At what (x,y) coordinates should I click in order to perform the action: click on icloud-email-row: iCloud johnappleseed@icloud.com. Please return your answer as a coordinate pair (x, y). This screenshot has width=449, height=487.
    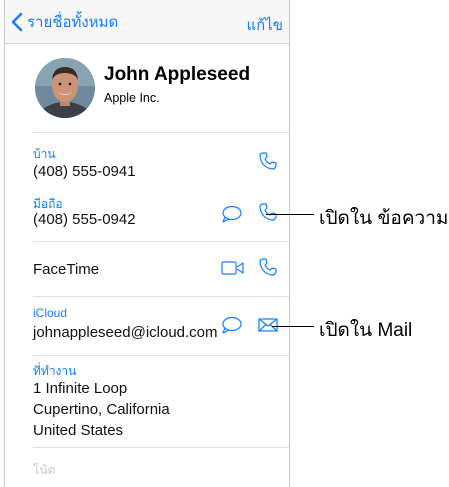
    Looking at the image, I should click on (147, 326).